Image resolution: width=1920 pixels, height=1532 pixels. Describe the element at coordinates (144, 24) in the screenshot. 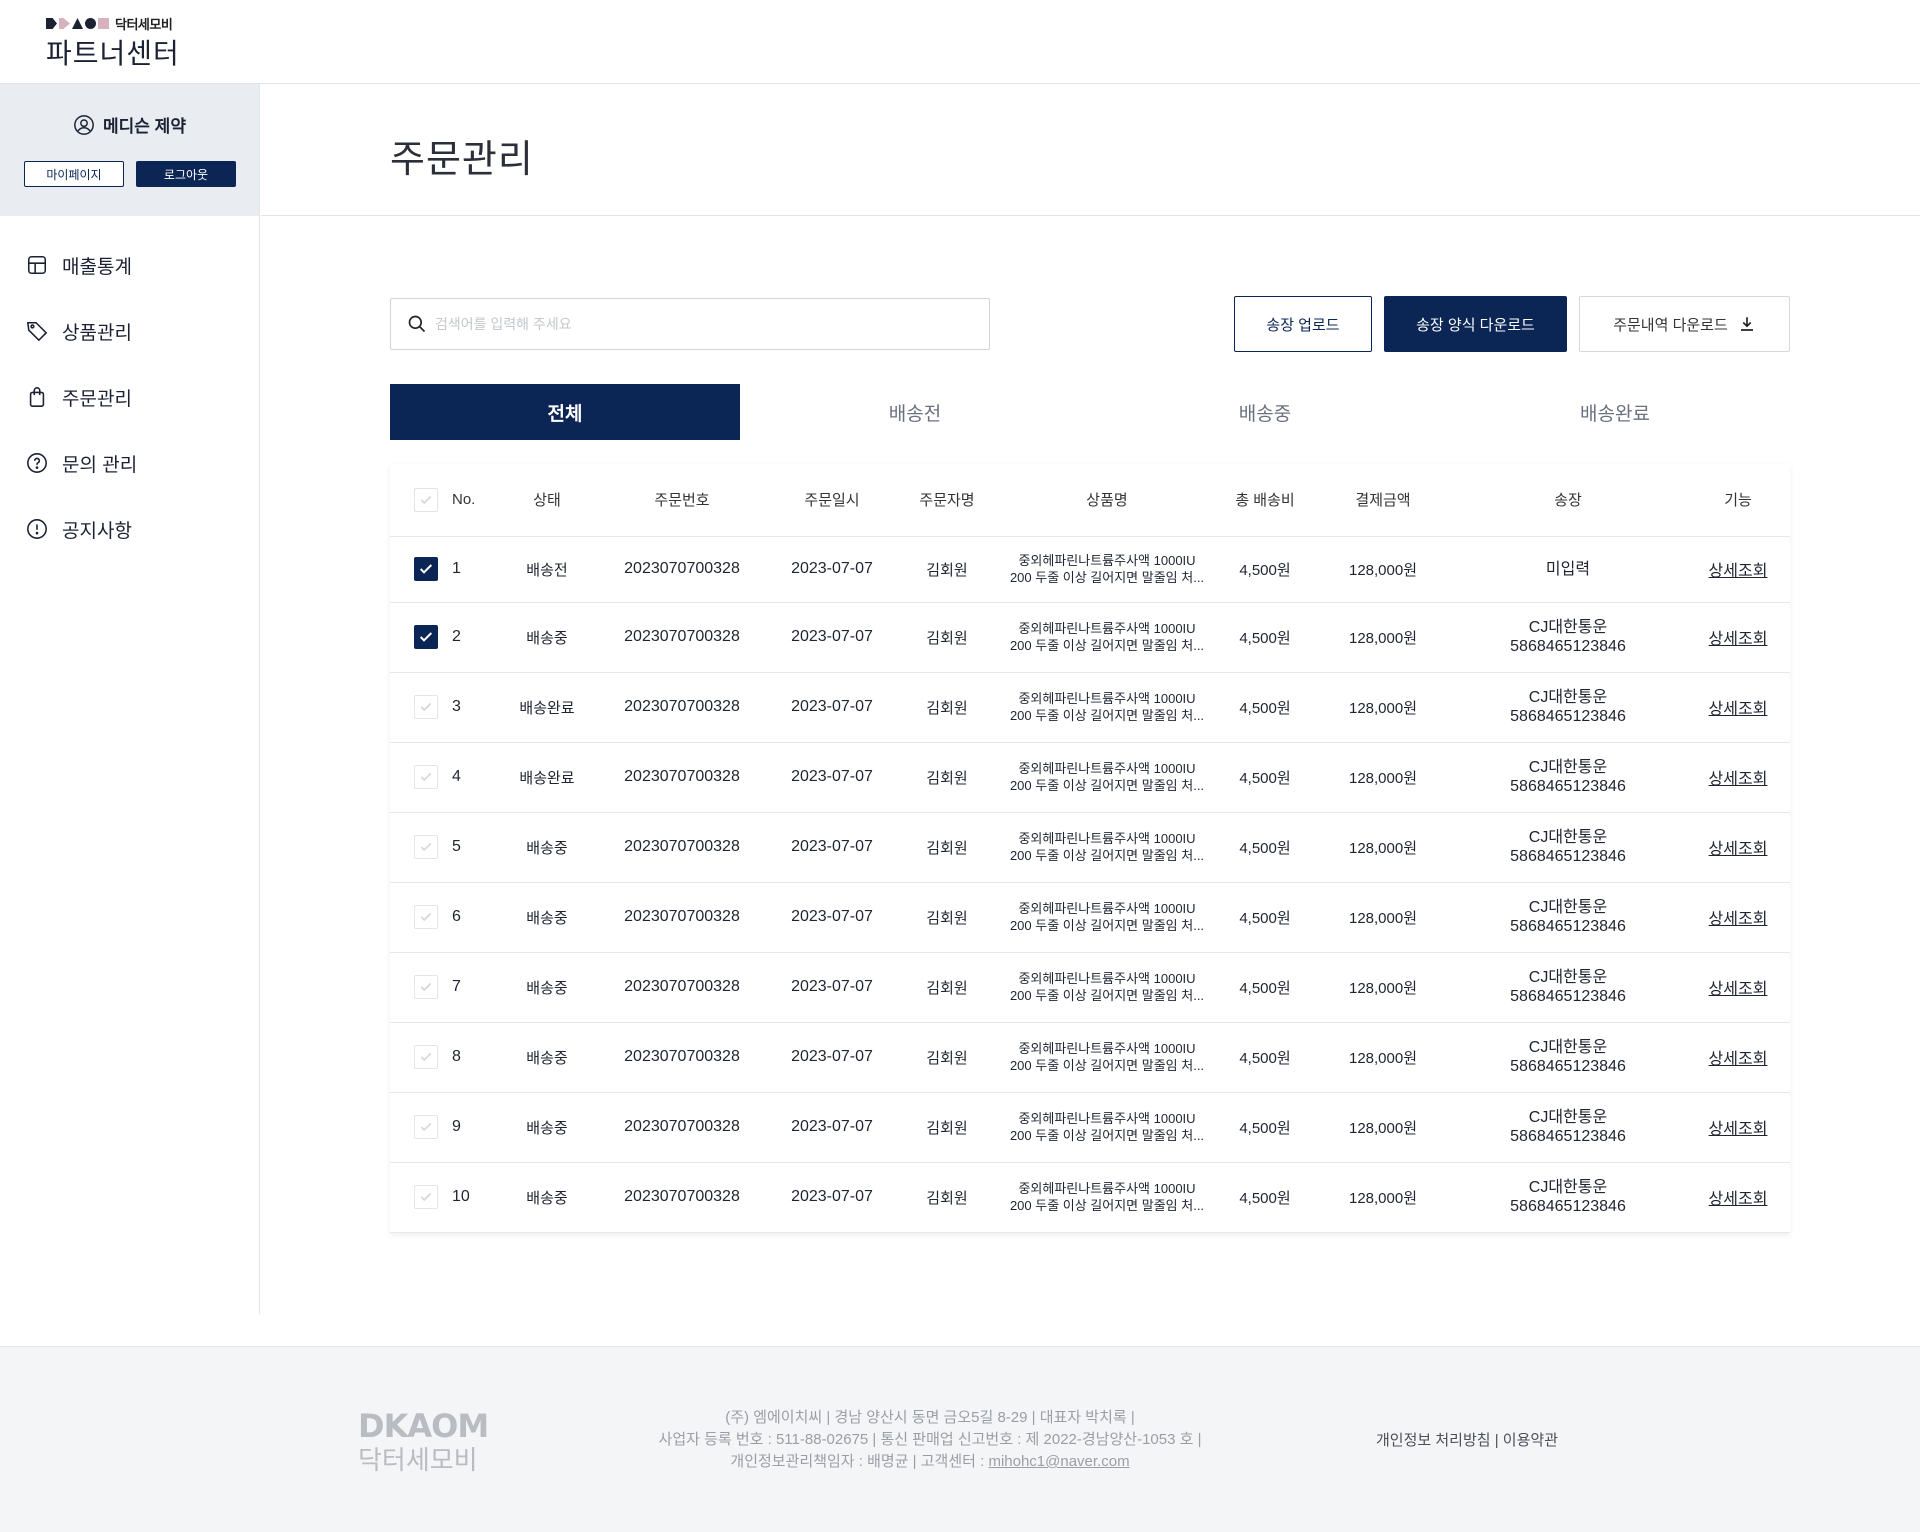

I see `brand-text: 닥터세모비` at that location.